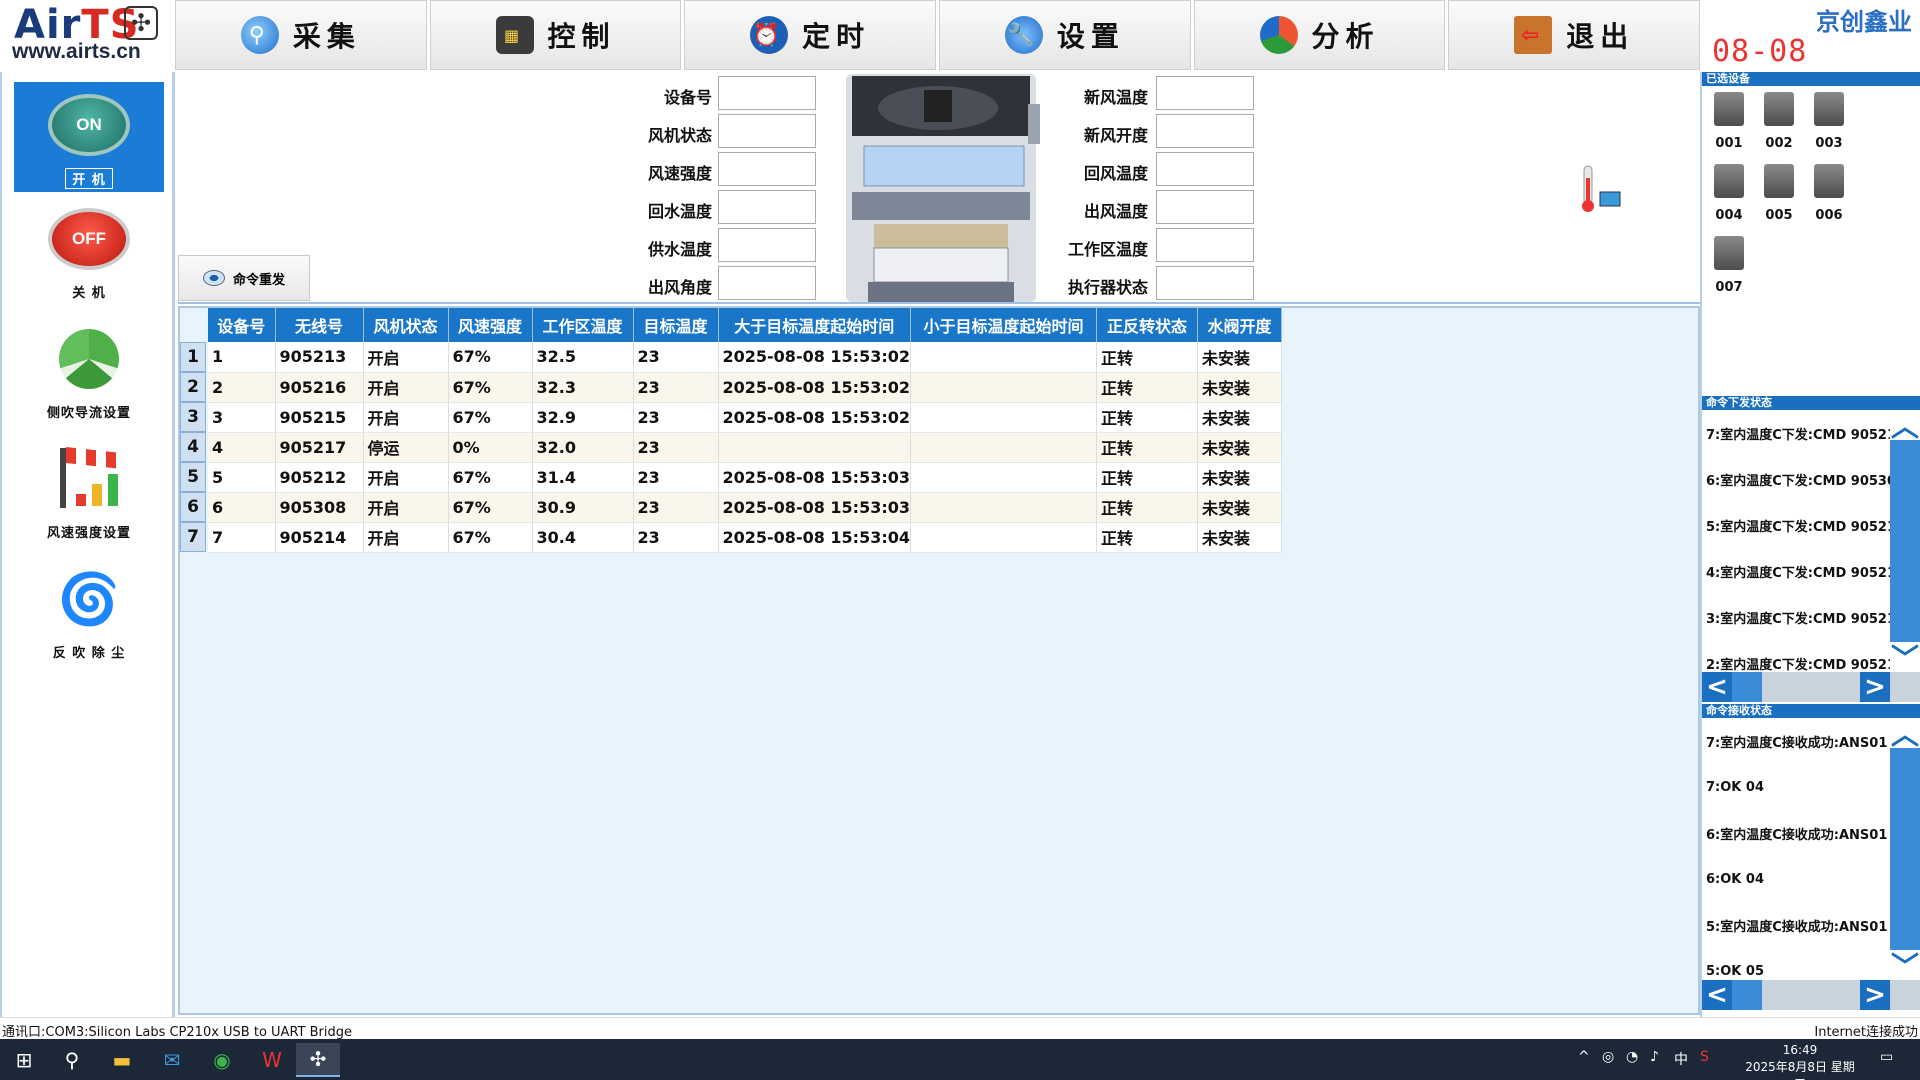 This screenshot has height=1080, width=1920. Describe the element at coordinates (89, 479) in the screenshot. I see `windsock-icon` at that location.